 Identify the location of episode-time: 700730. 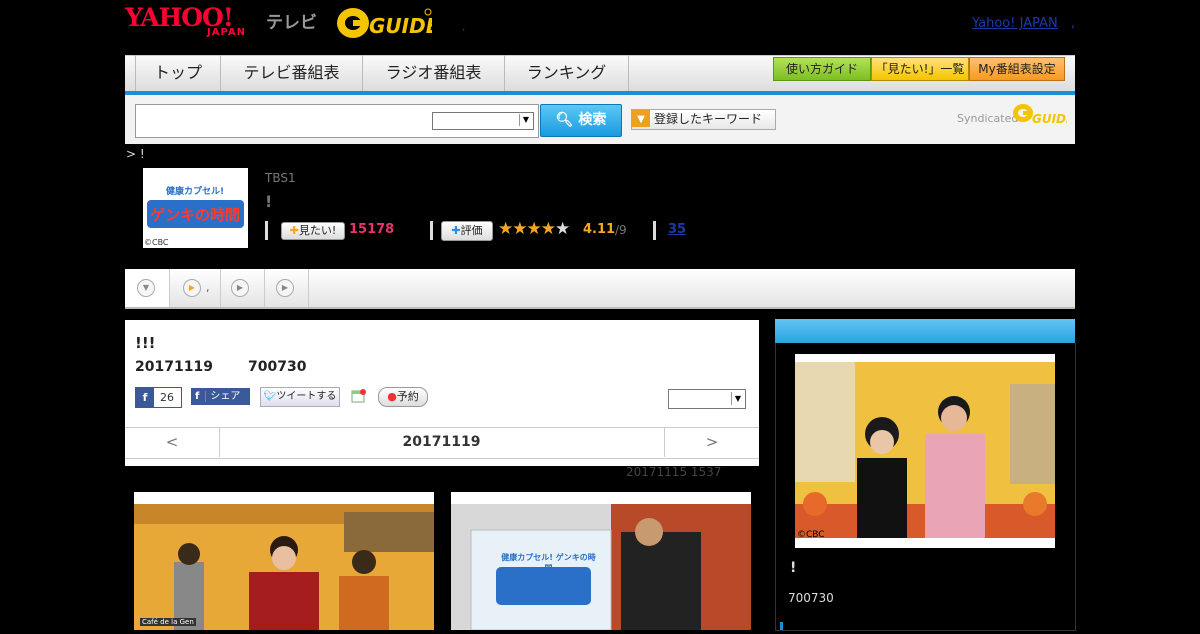
(277, 367).